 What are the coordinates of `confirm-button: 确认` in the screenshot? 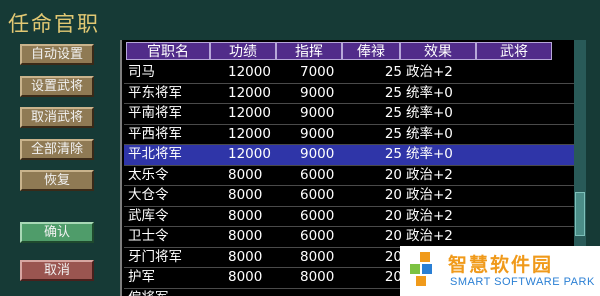 It's located at (57, 232).